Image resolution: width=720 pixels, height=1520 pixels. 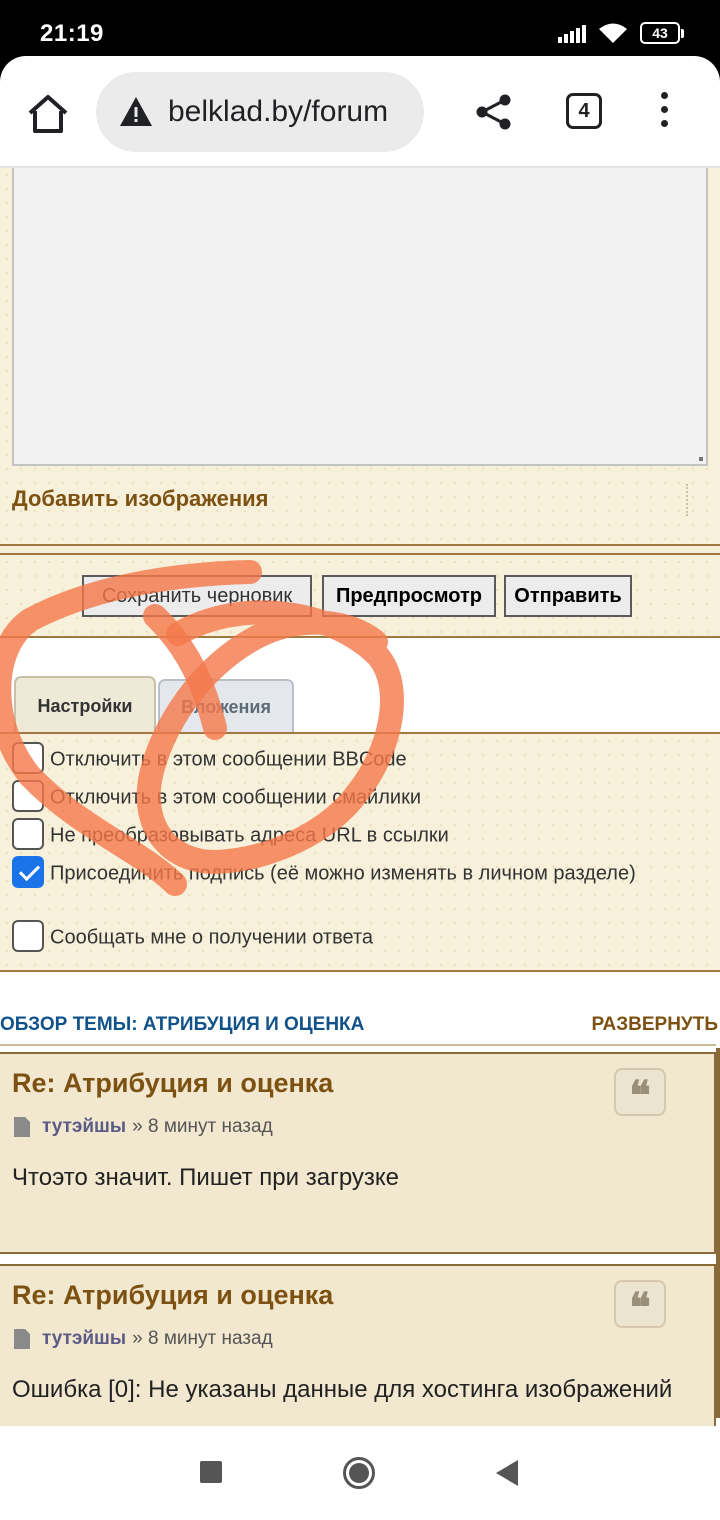 What do you see at coordinates (507, 1473) in the screenshot?
I see `back-icon` at bounding box center [507, 1473].